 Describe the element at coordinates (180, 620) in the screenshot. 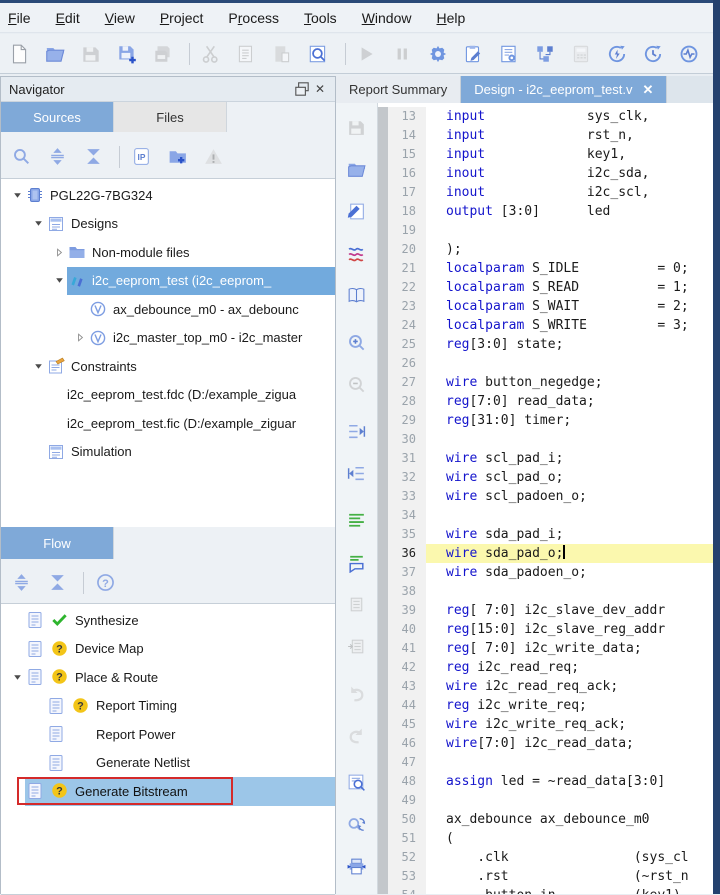

I see `tree-item-body: Synthesize` at that location.